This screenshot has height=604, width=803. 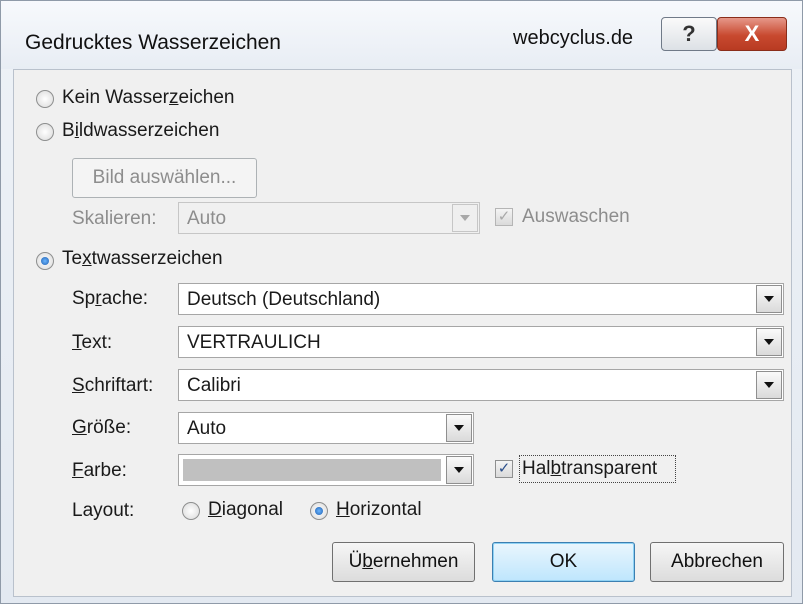 What do you see at coordinates (403, 562) in the screenshot?
I see `apply-button: Üb ernehmen` at bounding box center [403, 562].